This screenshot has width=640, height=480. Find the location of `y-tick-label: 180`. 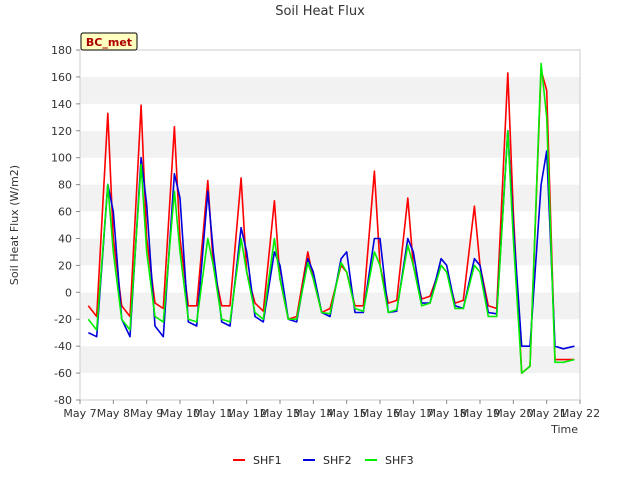

y-tick-label: 180 is located at coordinates (61, 50).